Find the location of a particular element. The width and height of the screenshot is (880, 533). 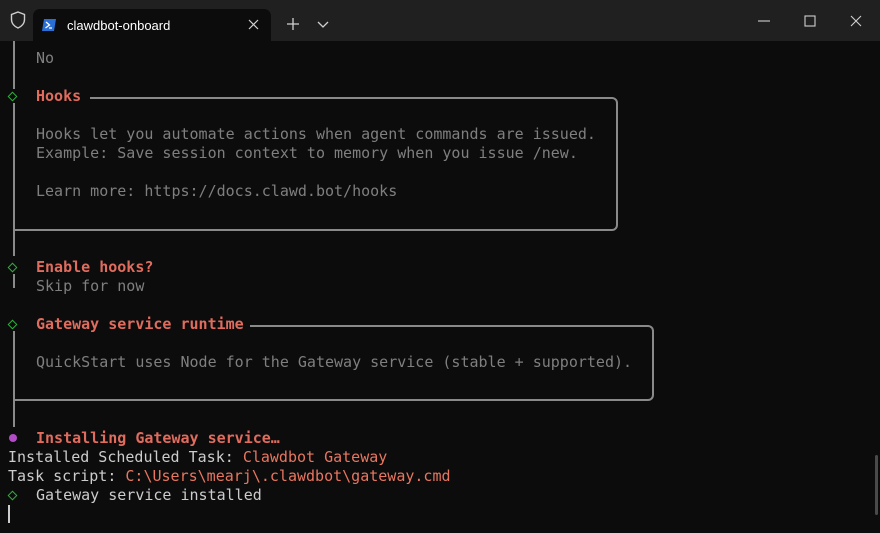

powershell-icon is located at coordinates (49, 25).